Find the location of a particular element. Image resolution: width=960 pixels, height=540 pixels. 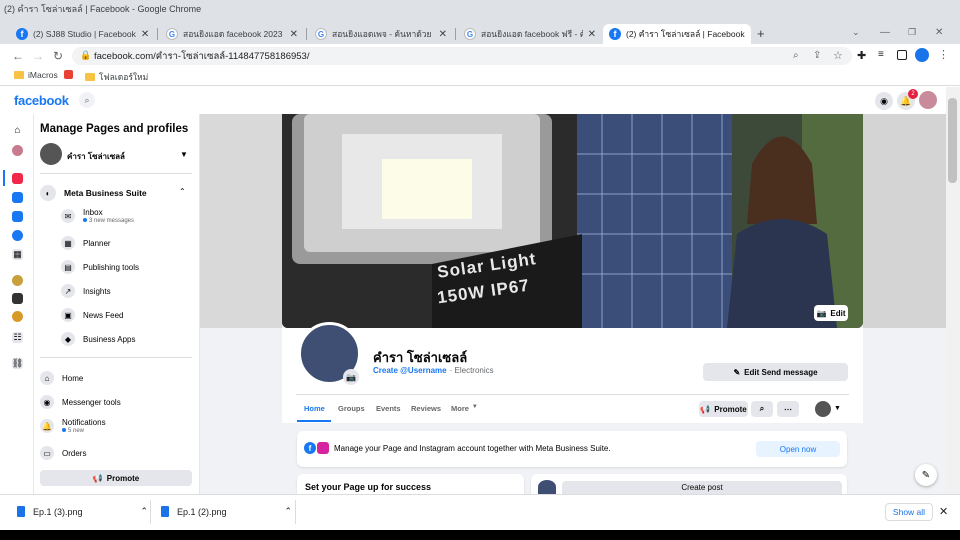

browser-tab-1: f (2) SJ88 Studio | Facebook ✕ is located at coordinates (82, 34).